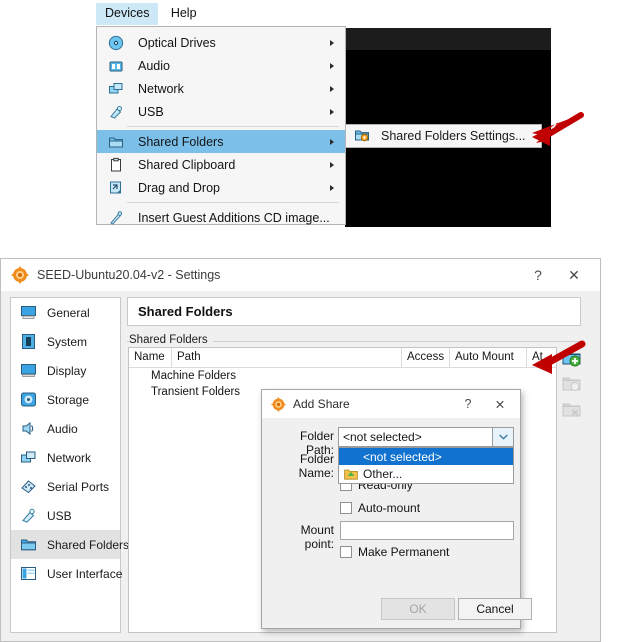 This screenshot has height=642, width=628. Describe the element at coordinates (354, 311) in the screenshot. I see `page-title: Shared Folders` at that location.